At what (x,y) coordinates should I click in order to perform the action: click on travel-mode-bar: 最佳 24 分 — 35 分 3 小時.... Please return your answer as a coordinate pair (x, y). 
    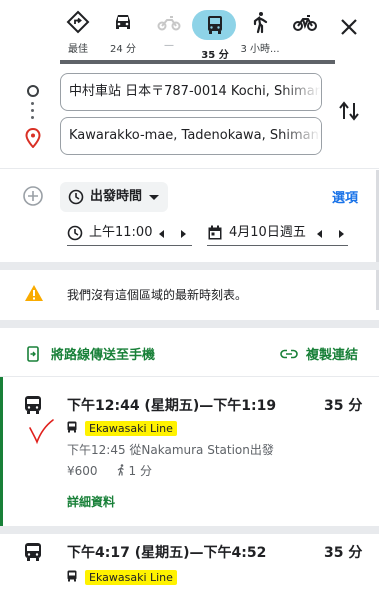
    Looking at the image, I should click on (189, 32).